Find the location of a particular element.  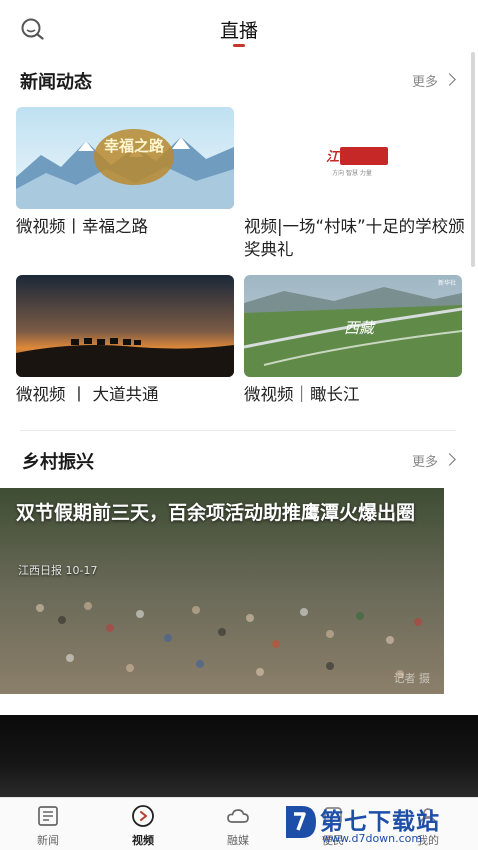

tab-video: 视频 is located at coordinates (143, 826).